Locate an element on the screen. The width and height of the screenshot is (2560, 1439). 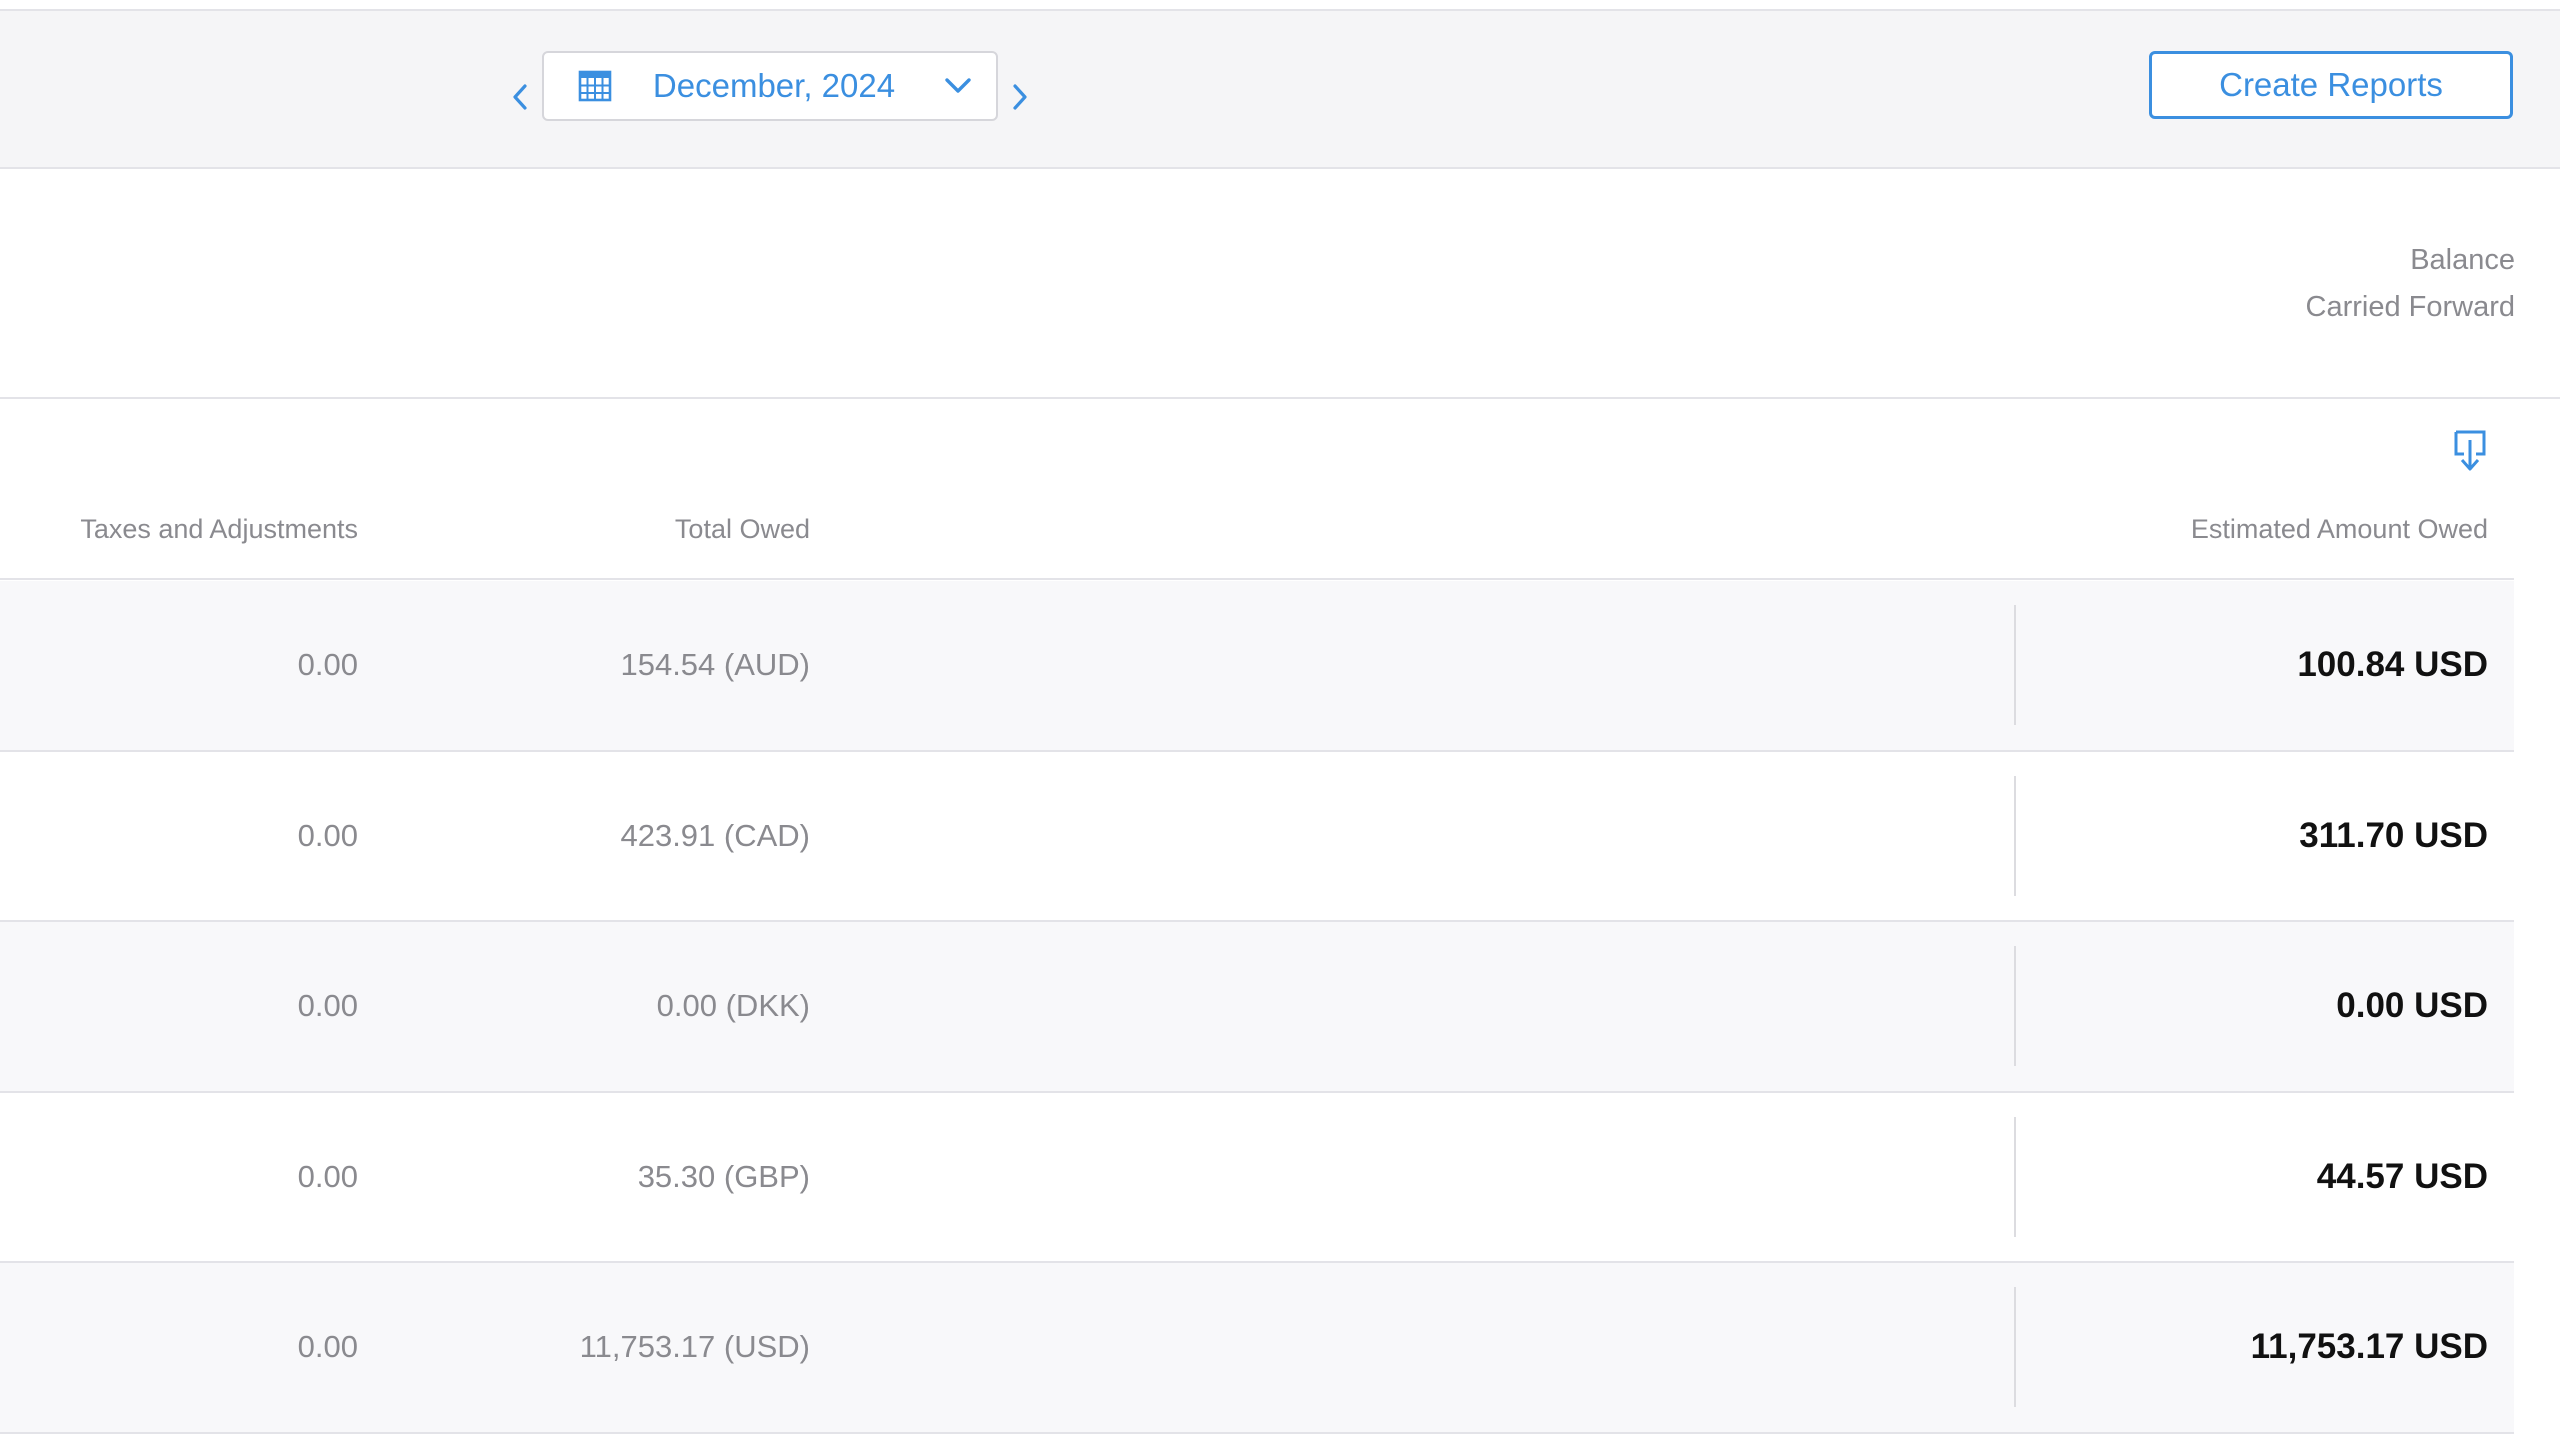
table-row: 0.00 35.30 (GBP) 44.57 USD is located at coordinates (1257, 1177).